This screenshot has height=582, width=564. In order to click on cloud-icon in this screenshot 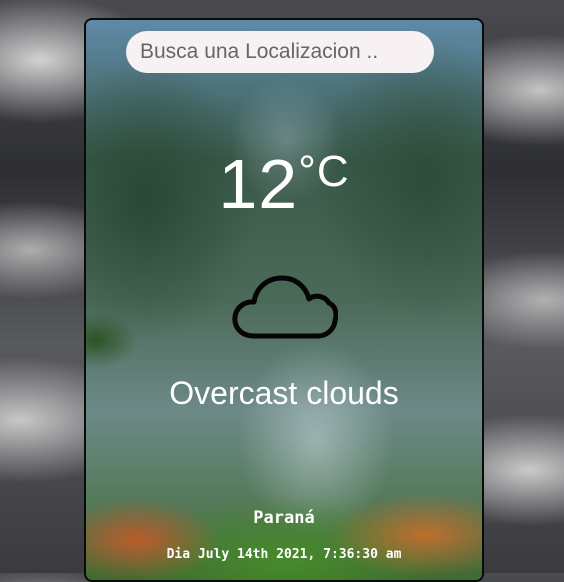, I will do `click(285, 307)`.